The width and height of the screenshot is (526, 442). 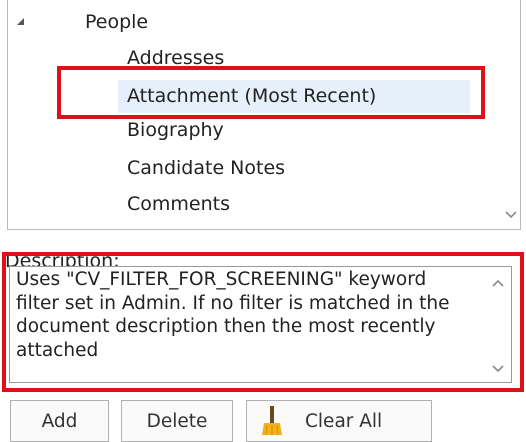 I want to click on scroll-down-icon, so click(x=511, y=214).